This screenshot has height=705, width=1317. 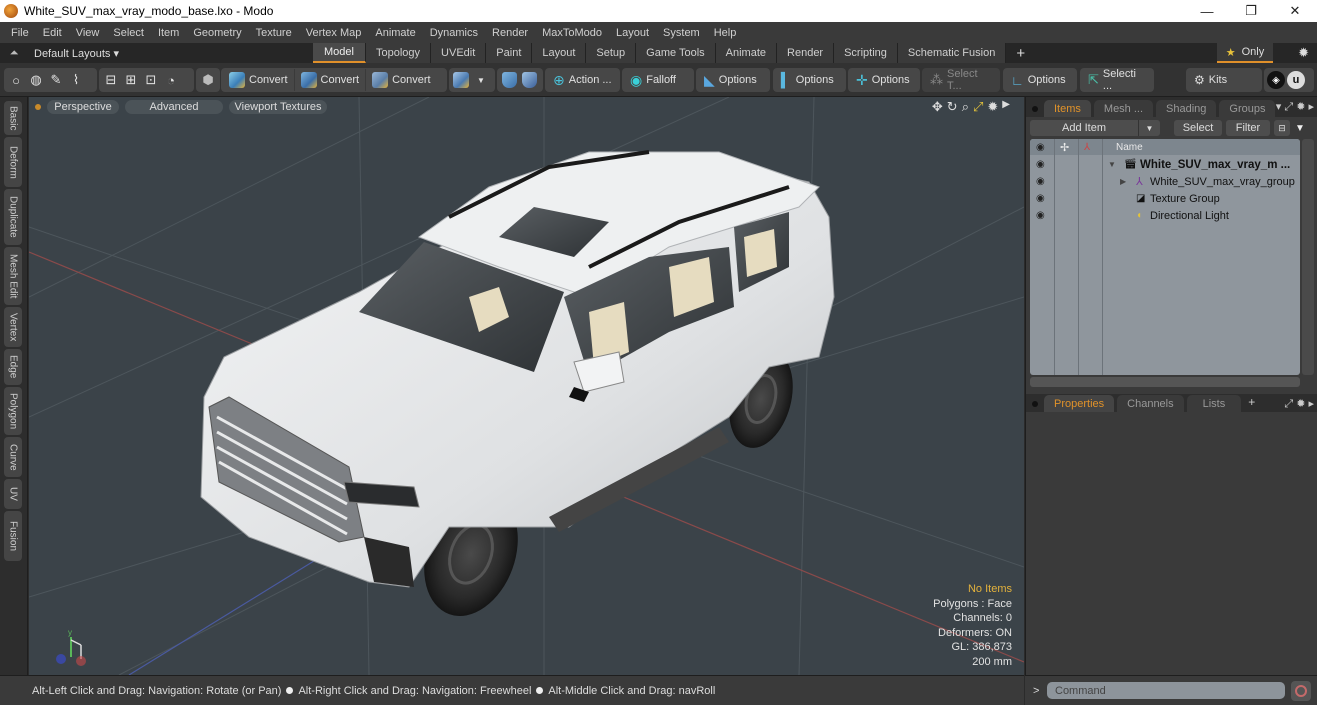 What do you see at coordinates (529, 80) in the screenshot?
I see `workplane-shield-icon` at bounding box center [529, 80].